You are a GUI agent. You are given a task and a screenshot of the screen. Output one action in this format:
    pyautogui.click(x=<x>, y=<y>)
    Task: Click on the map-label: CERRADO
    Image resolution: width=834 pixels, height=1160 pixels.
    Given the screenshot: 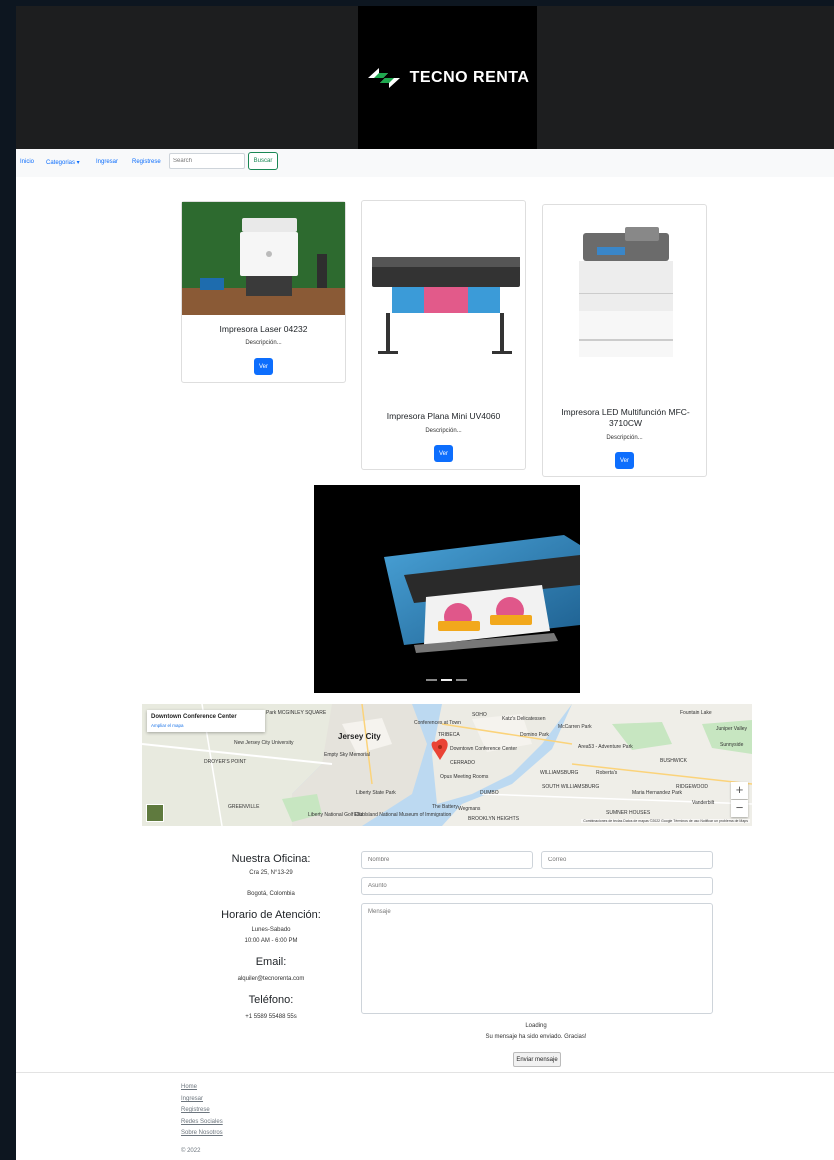 What is the action you would take?
    pyautogui.click(x=463, y=763)
    